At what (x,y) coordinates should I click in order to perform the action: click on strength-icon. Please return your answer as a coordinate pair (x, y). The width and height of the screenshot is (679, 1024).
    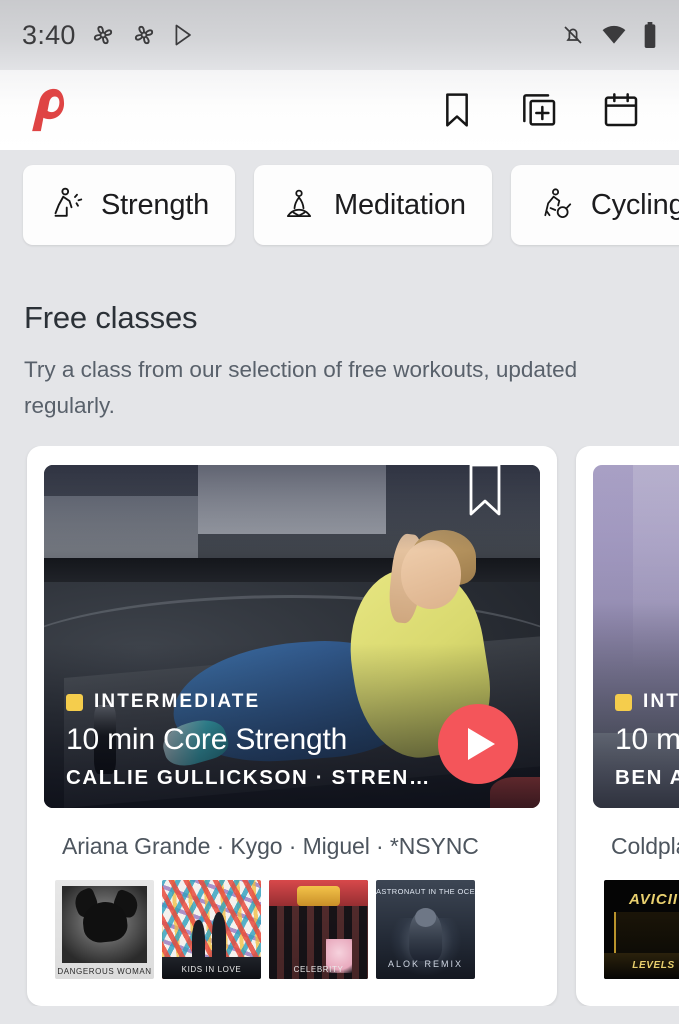
    Looking at the image, I should click on (68, 202).